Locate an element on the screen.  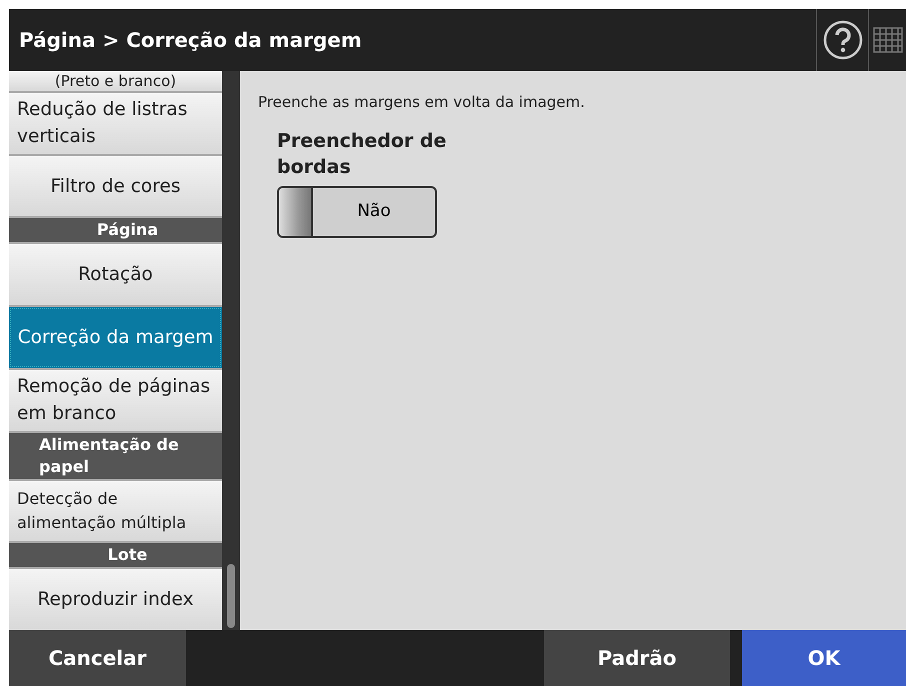
section-header: Lote is located at coordinates (115, 555).